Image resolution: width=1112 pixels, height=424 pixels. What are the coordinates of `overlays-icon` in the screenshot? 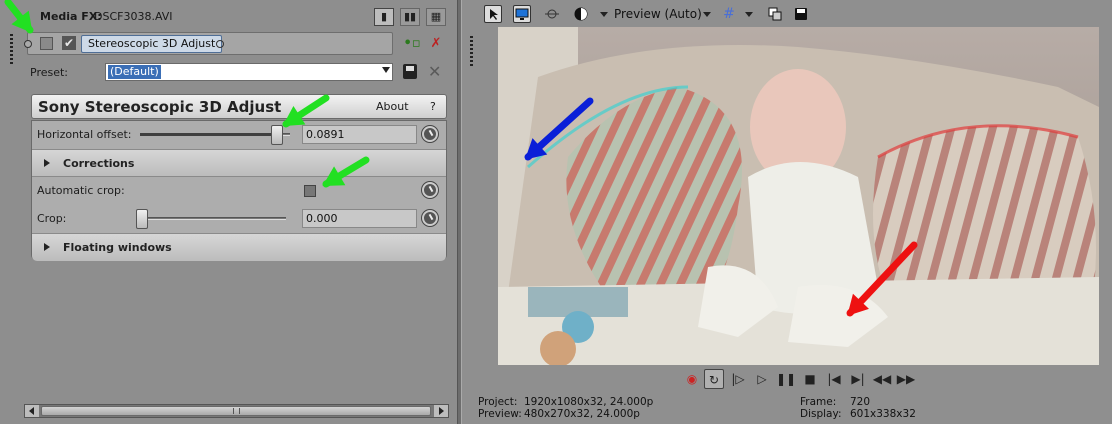 It's located at (581, 14).